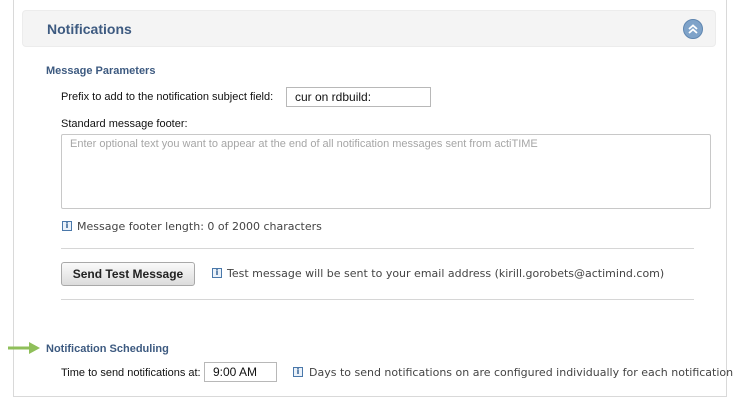 The height and width of the screenshot is (397, 740). What do you see at coordinates (358, 97) in the screenshot?
I see `prefix-input` at bounding box center [358, 97].